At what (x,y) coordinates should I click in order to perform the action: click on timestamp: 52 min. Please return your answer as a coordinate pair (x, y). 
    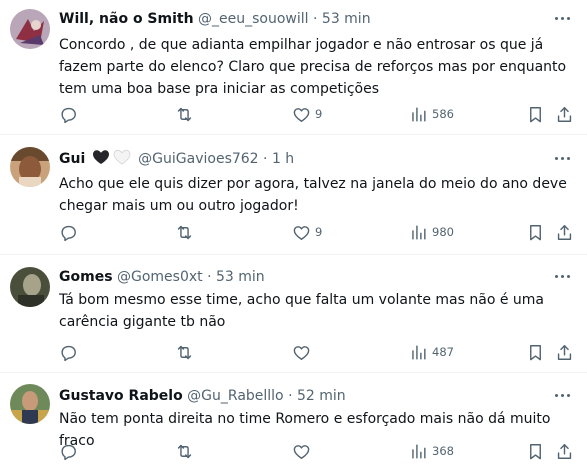
    Looking at the image, I should click on (321, 396).